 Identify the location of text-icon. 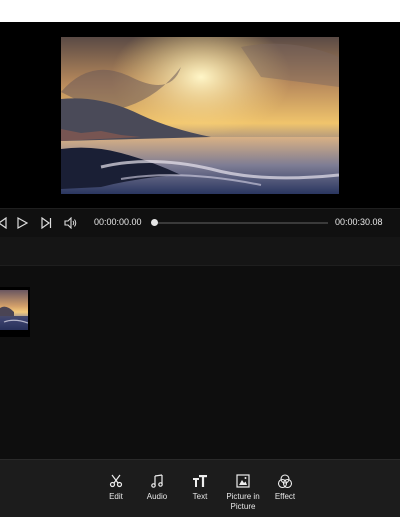
(200, 481).